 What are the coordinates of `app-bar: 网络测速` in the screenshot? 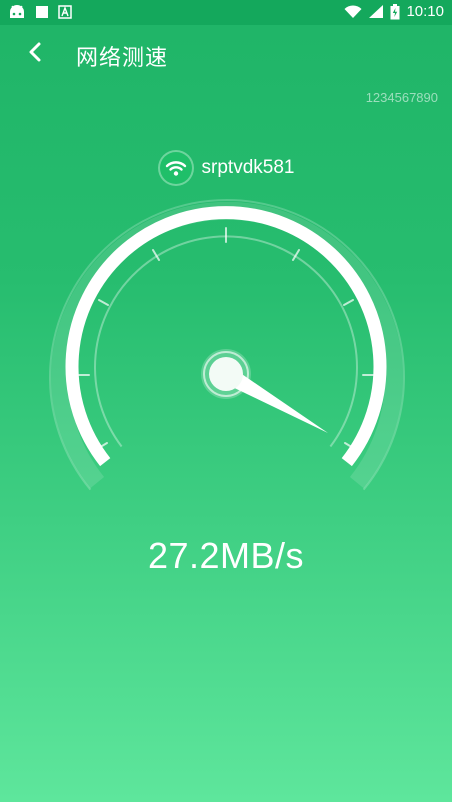 It's located at (226, 54).